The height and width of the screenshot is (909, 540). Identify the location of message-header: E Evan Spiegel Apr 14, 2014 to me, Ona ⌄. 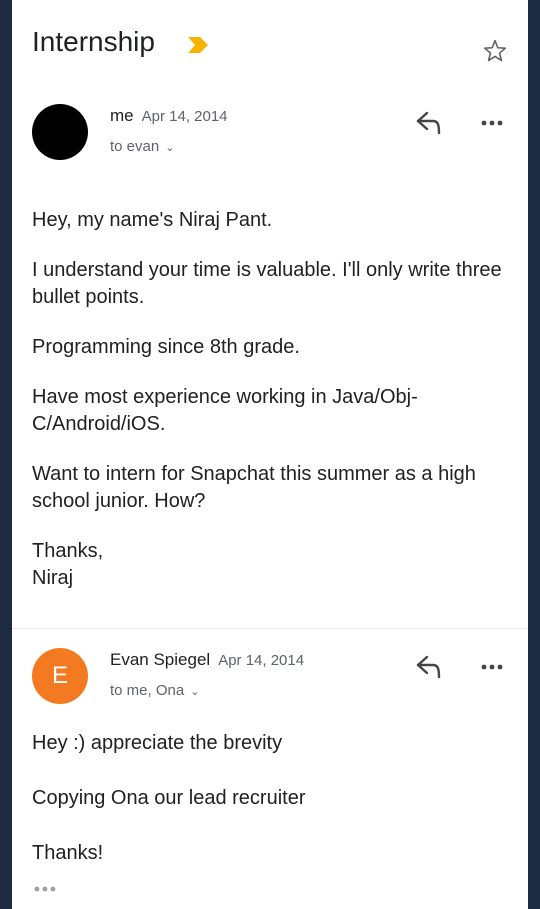
(270, 683).